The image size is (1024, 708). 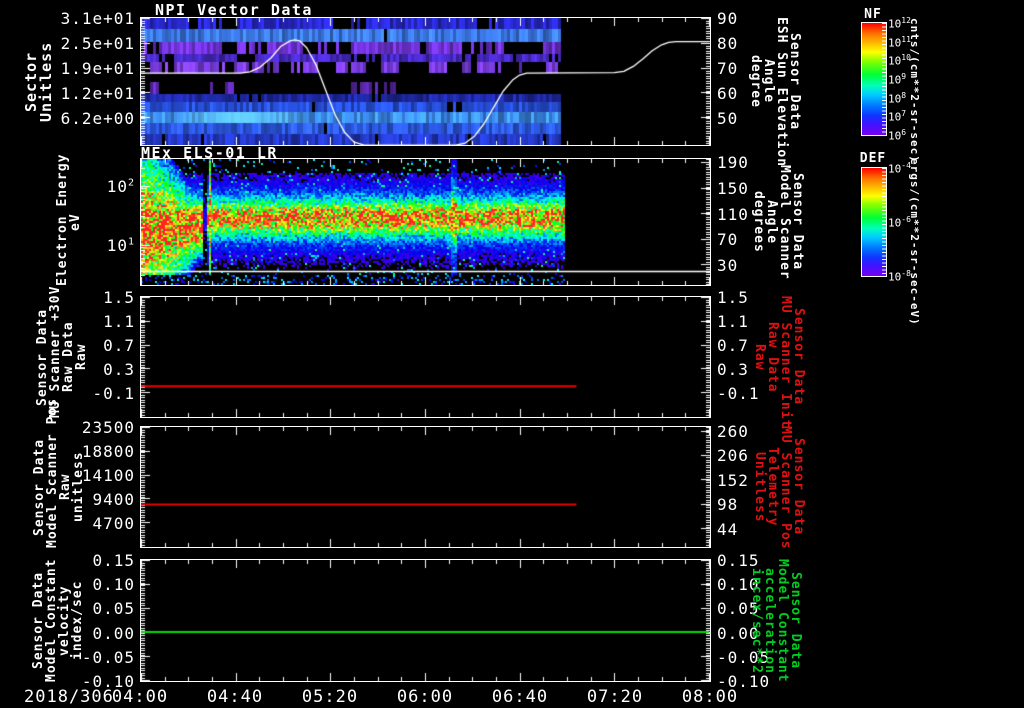 What do you see at coordinates (795, 620) in the screenshot?
I see `model-constant-axis-label-line: Sensor Data` at bounding box center [795, 620].